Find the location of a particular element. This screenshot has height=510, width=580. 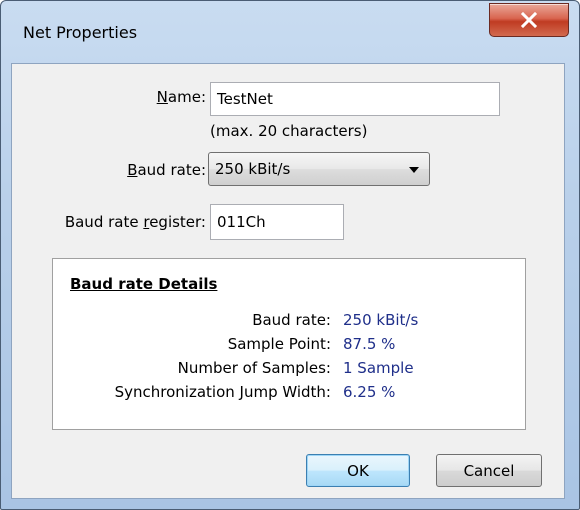

detail-value: 250 kBit/s is located at coordinates (381, 320).